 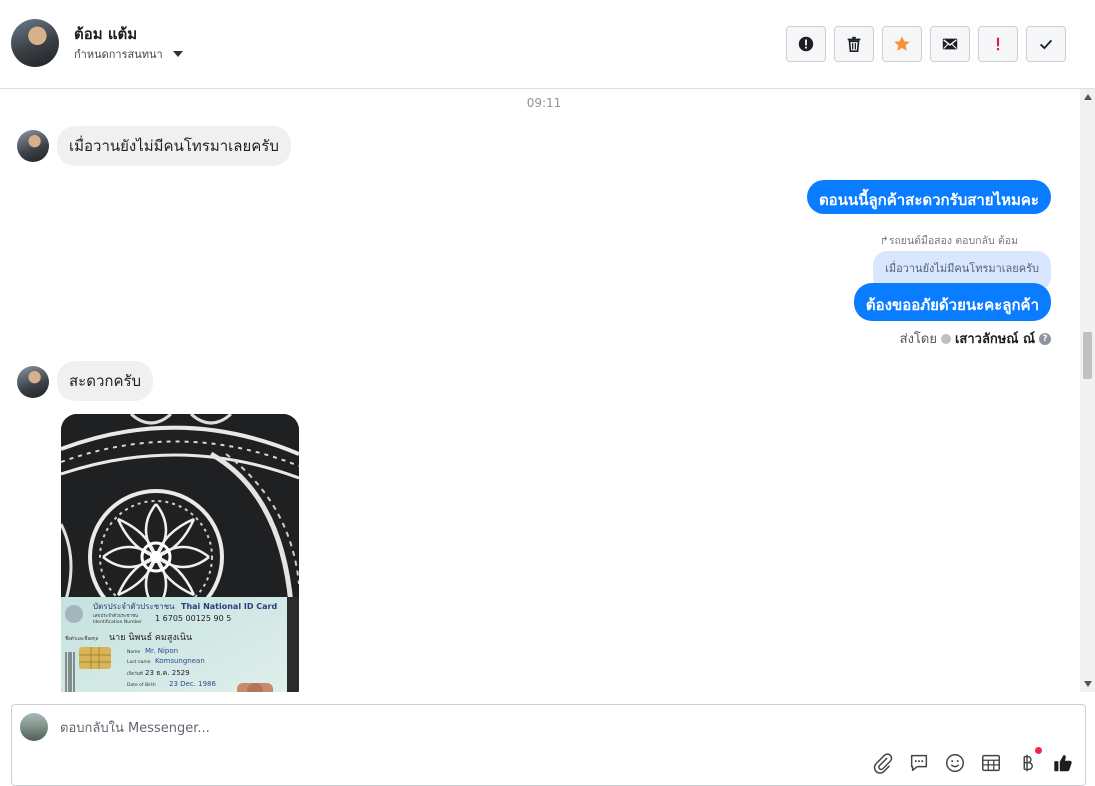 I want to click on contact-avatar, so click(x=35, y=43).